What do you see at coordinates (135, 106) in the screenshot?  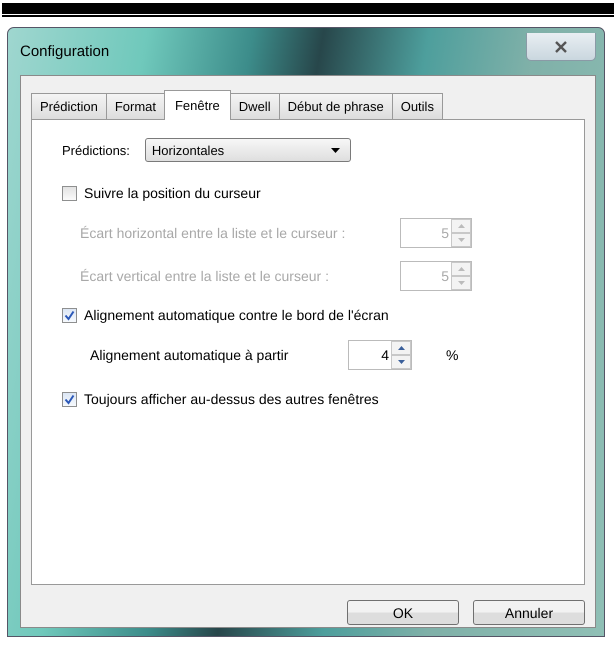 I see `tab: Format` at bounding box center [135, 106].